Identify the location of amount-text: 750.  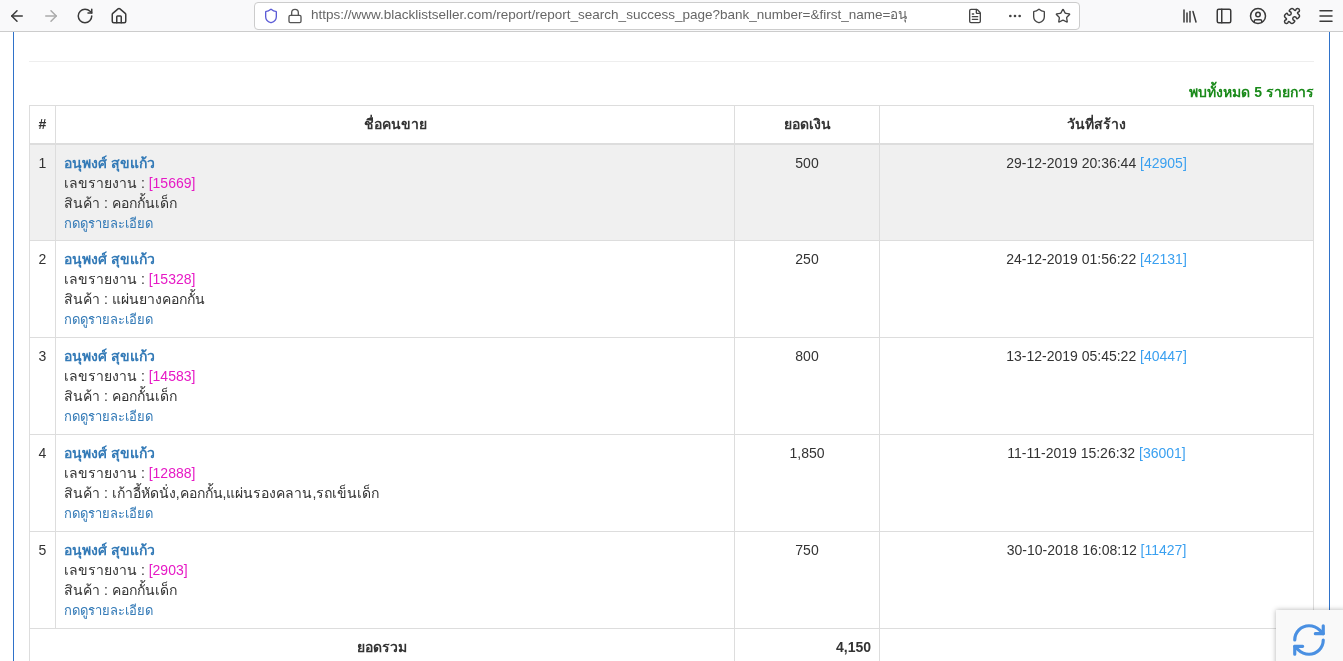
(807, 550).